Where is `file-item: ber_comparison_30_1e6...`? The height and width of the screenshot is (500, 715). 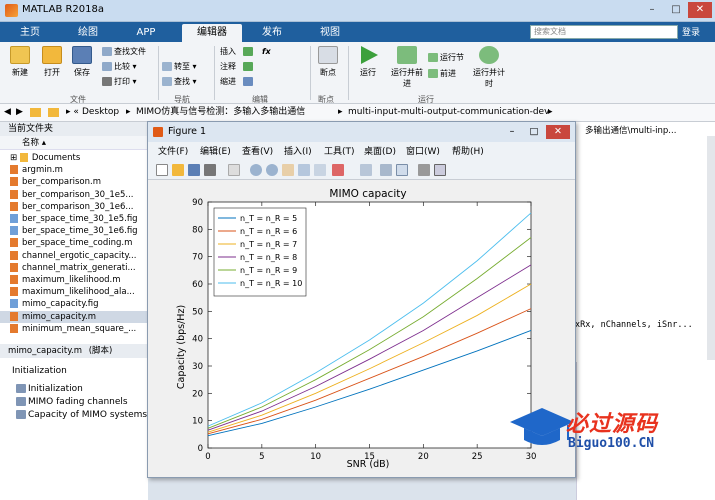 file-item: ber_comparison_30_1e6... is located at coordinates (71, 207).